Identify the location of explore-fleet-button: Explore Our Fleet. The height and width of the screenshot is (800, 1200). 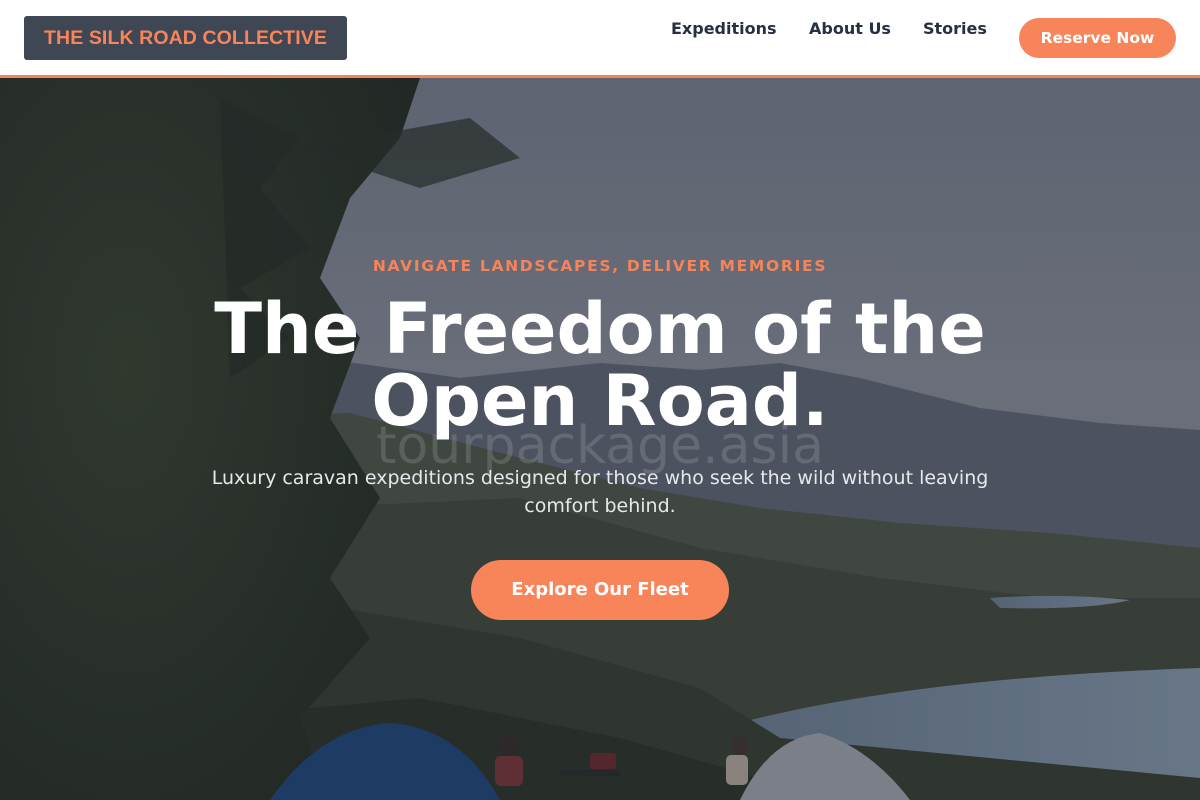
(600, 590).